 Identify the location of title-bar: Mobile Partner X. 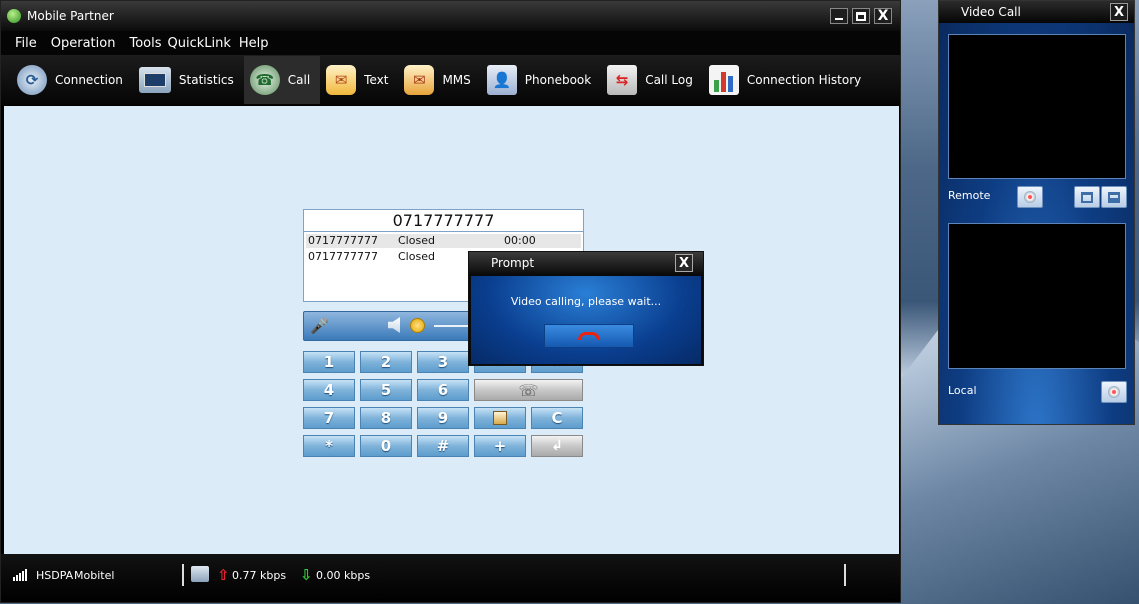
(450, 16).